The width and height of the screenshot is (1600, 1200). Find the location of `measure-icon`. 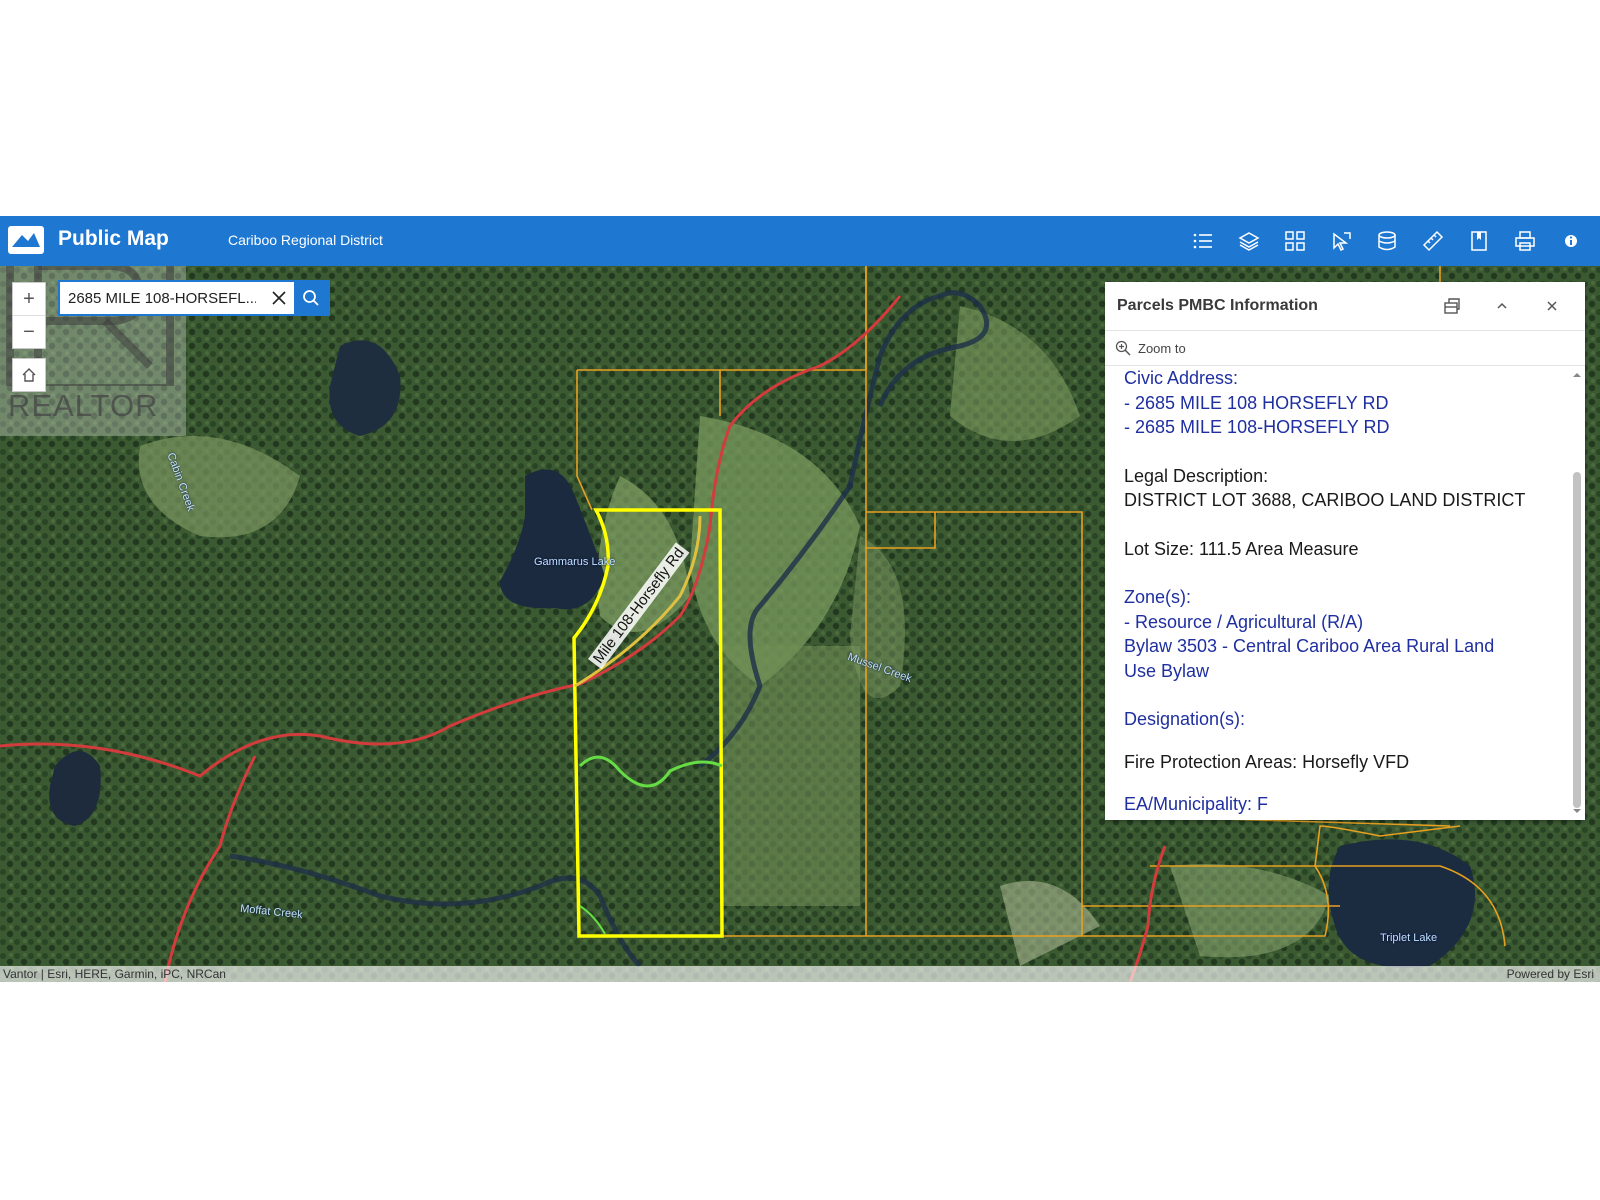

measure-icon is located at coordinates (1433, 241).